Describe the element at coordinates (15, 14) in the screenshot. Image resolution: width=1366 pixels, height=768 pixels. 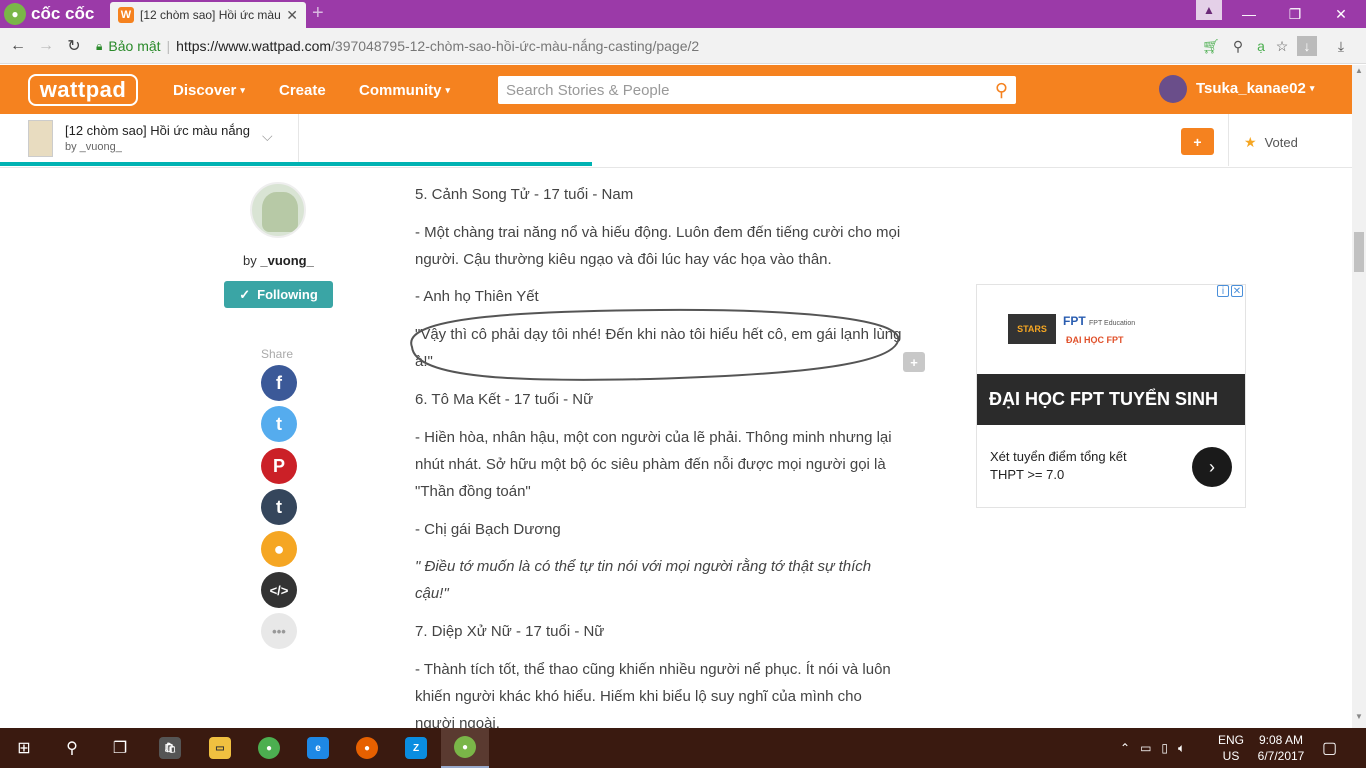
I see `coccoc-icon: ●` at that location.